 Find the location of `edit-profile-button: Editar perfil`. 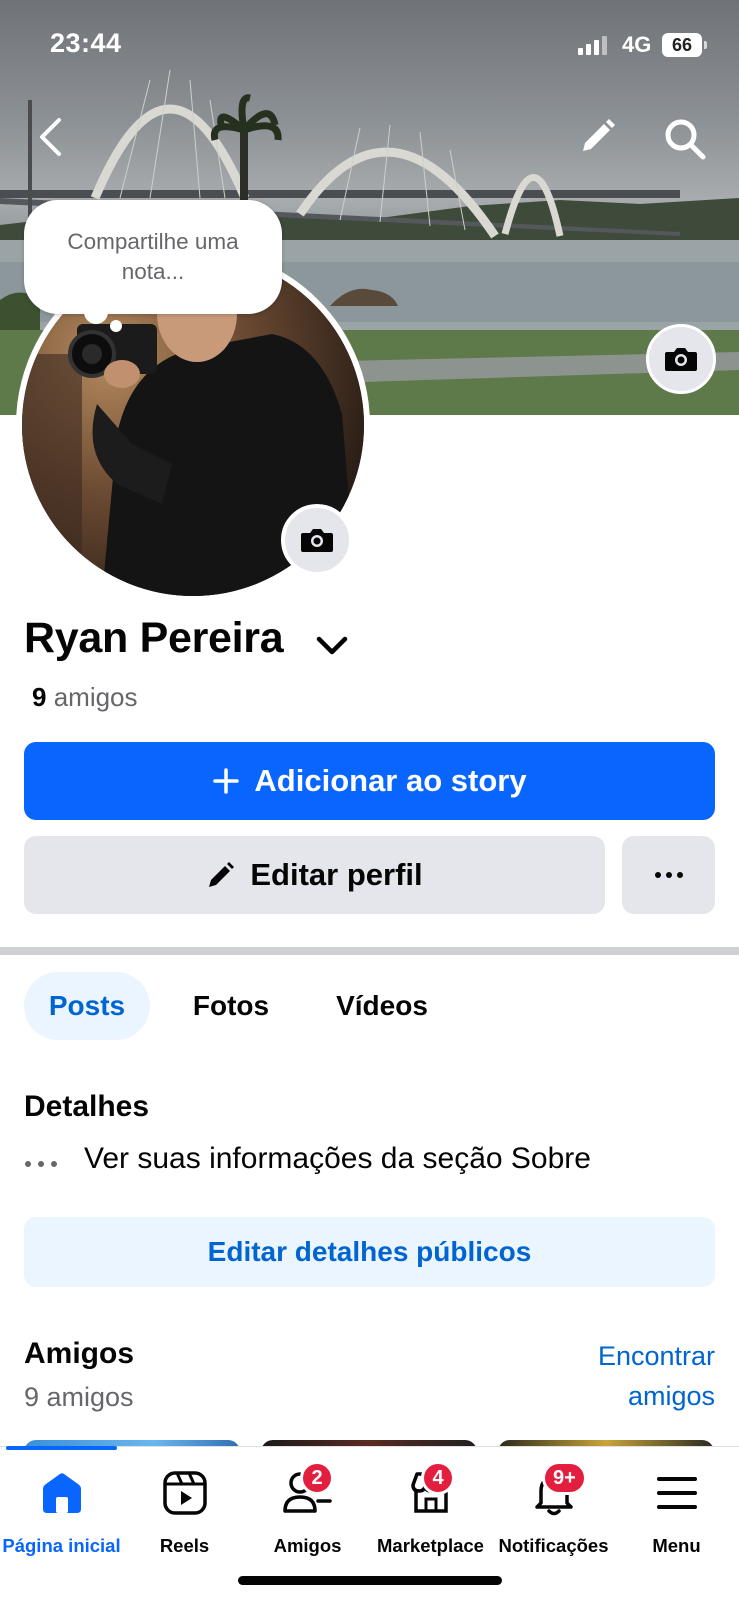

edit-profile-button: Editar perfil is located at coordinates (314, 875).